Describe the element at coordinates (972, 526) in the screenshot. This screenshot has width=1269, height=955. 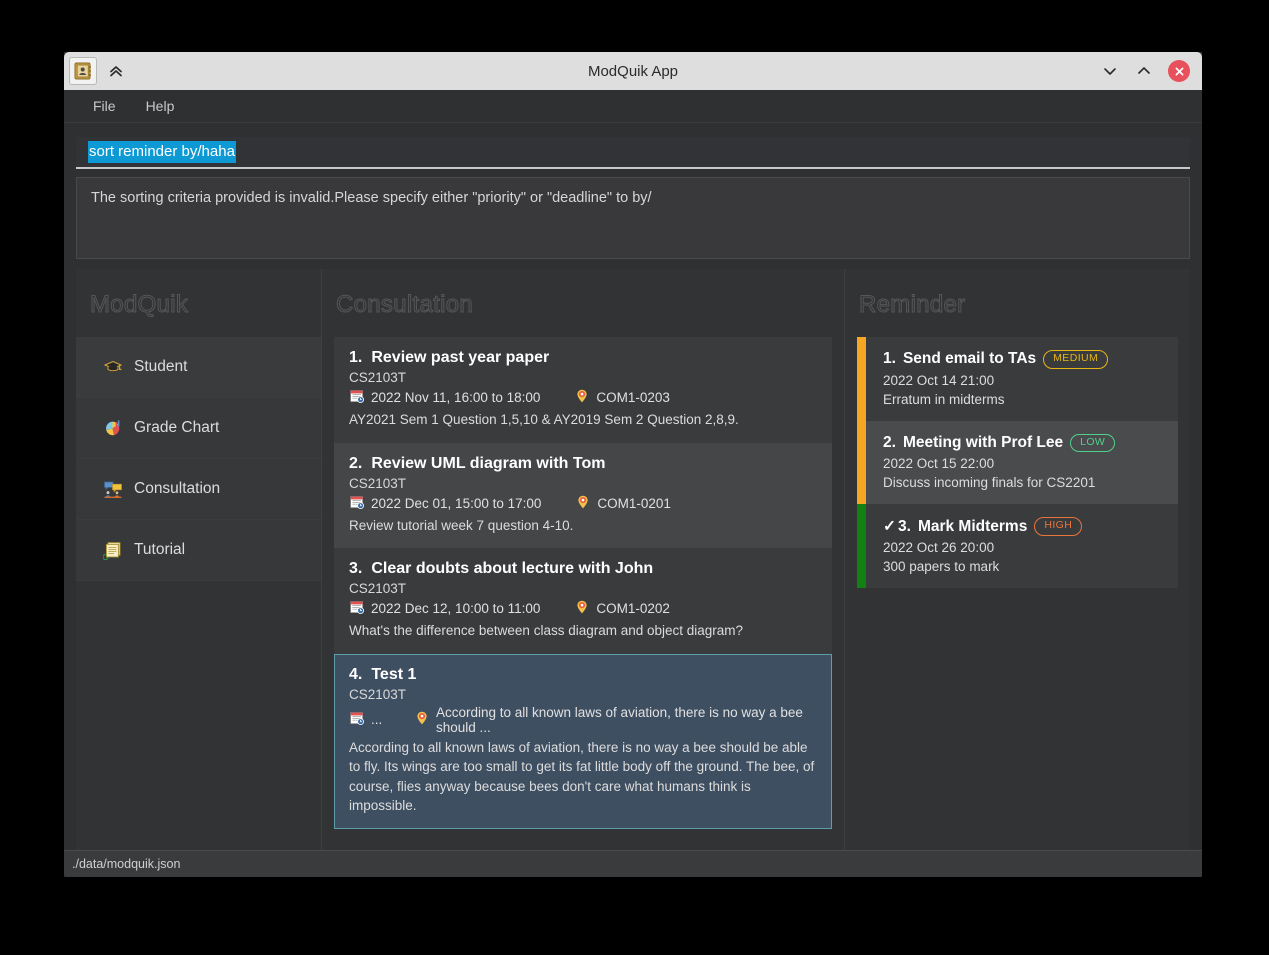
I see `reminder-name: Mark Midterms` at that location.